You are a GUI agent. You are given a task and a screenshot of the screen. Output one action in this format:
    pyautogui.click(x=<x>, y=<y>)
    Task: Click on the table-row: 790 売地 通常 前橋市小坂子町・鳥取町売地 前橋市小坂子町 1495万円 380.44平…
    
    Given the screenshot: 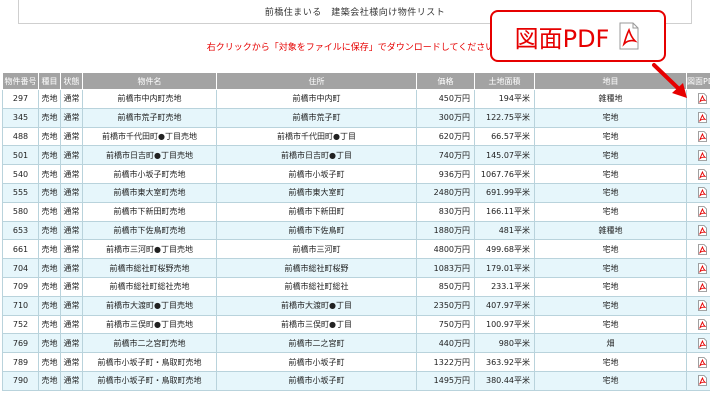 What is the action you would take?
    pyautogui.click(x=356, y=380)
    